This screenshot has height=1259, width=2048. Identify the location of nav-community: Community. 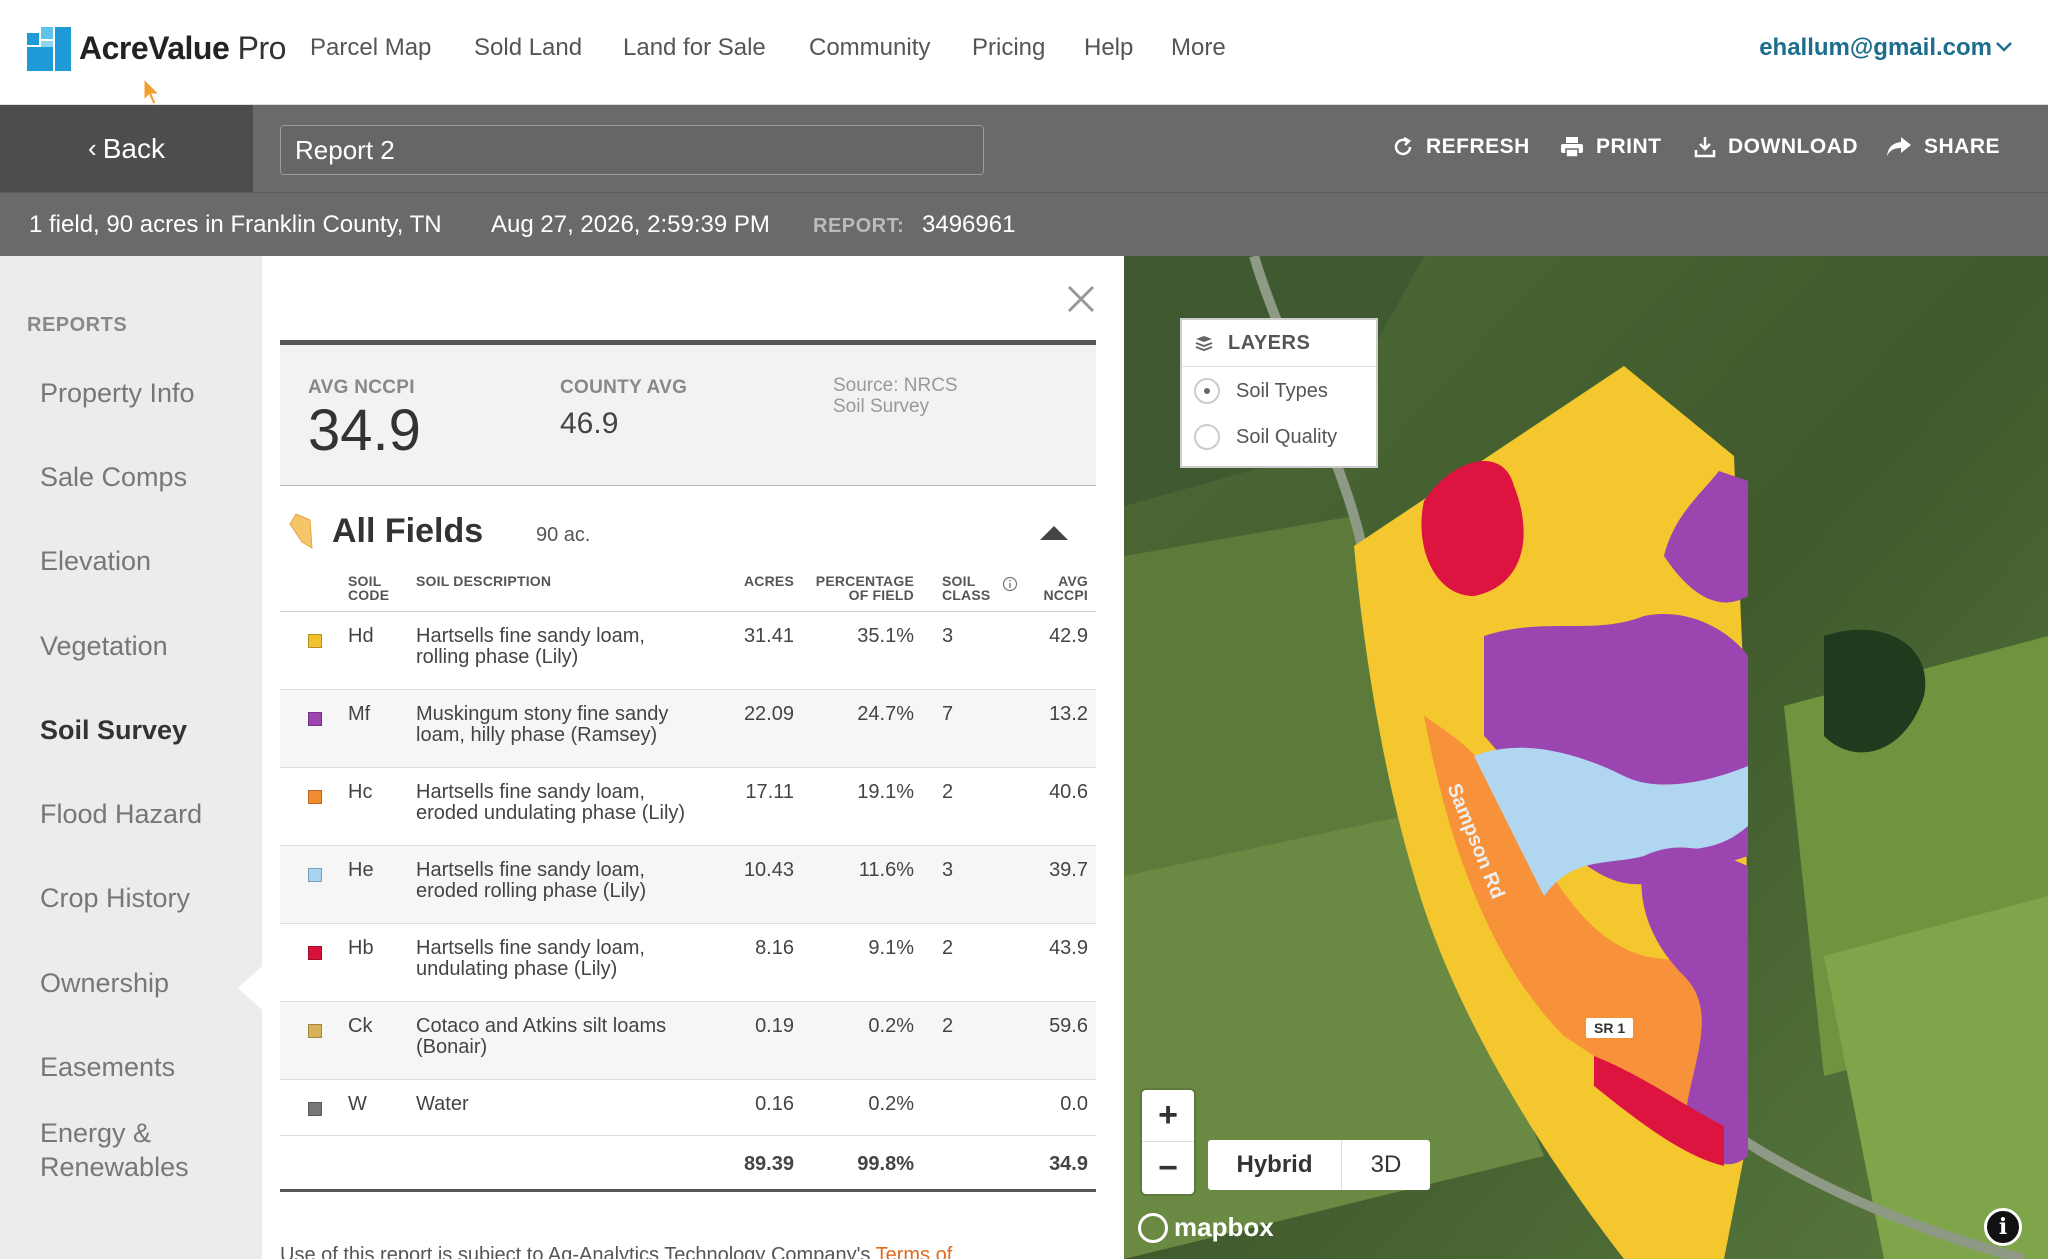
(869, 48).